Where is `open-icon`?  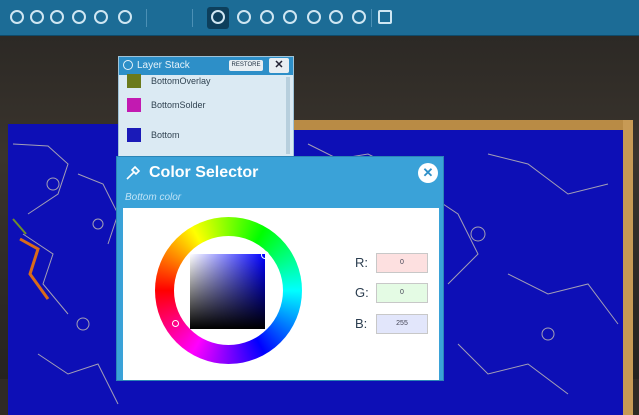 open-icon is located at coordinates (17, 17).